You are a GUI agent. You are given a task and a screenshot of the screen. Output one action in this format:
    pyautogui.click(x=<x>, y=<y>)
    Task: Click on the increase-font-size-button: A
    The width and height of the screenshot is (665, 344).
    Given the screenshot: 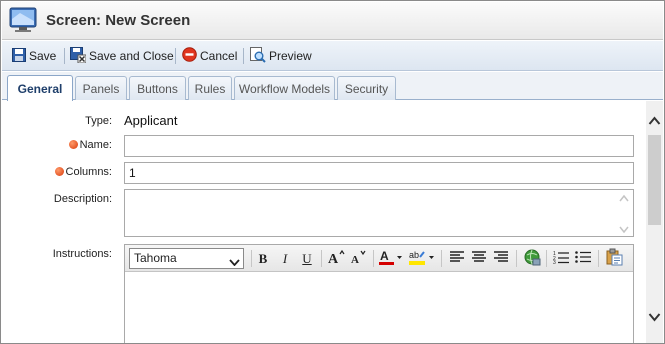 What is the action you would take?
    pyautogui.click(x=336, y=258)
    